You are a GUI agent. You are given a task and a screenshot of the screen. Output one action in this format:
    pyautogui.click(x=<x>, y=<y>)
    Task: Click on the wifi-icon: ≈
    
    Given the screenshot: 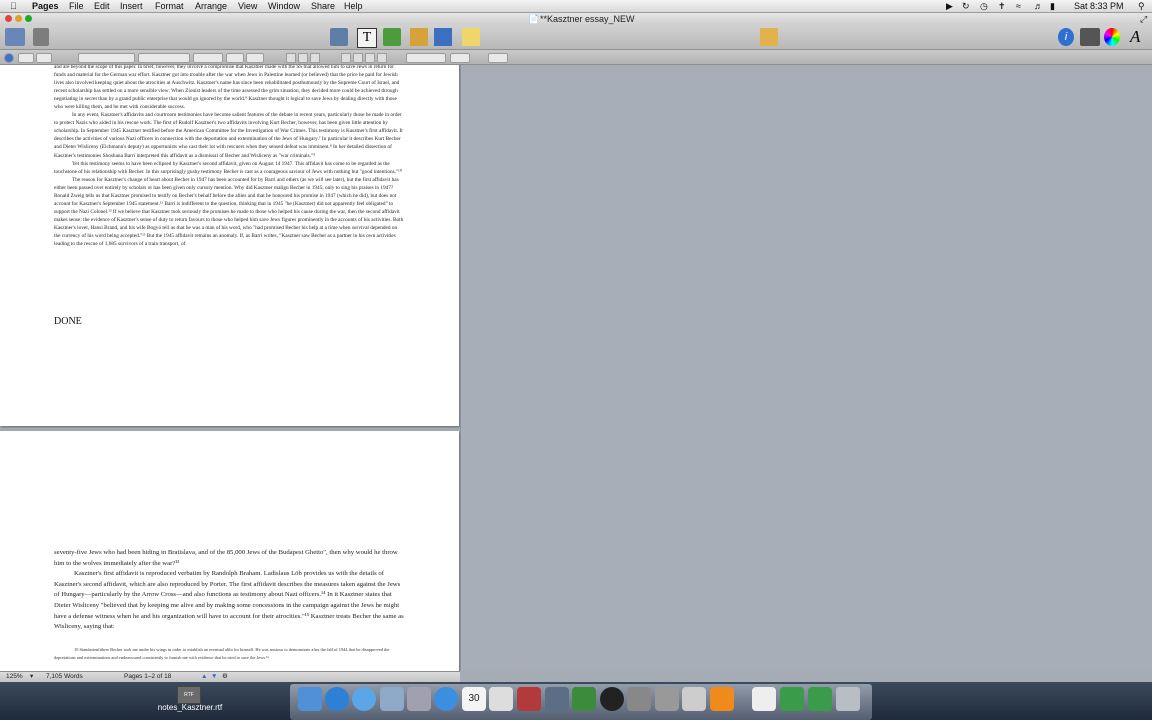 What is the action you would take?
    pyautogui.click(x=1018, y=6)
    